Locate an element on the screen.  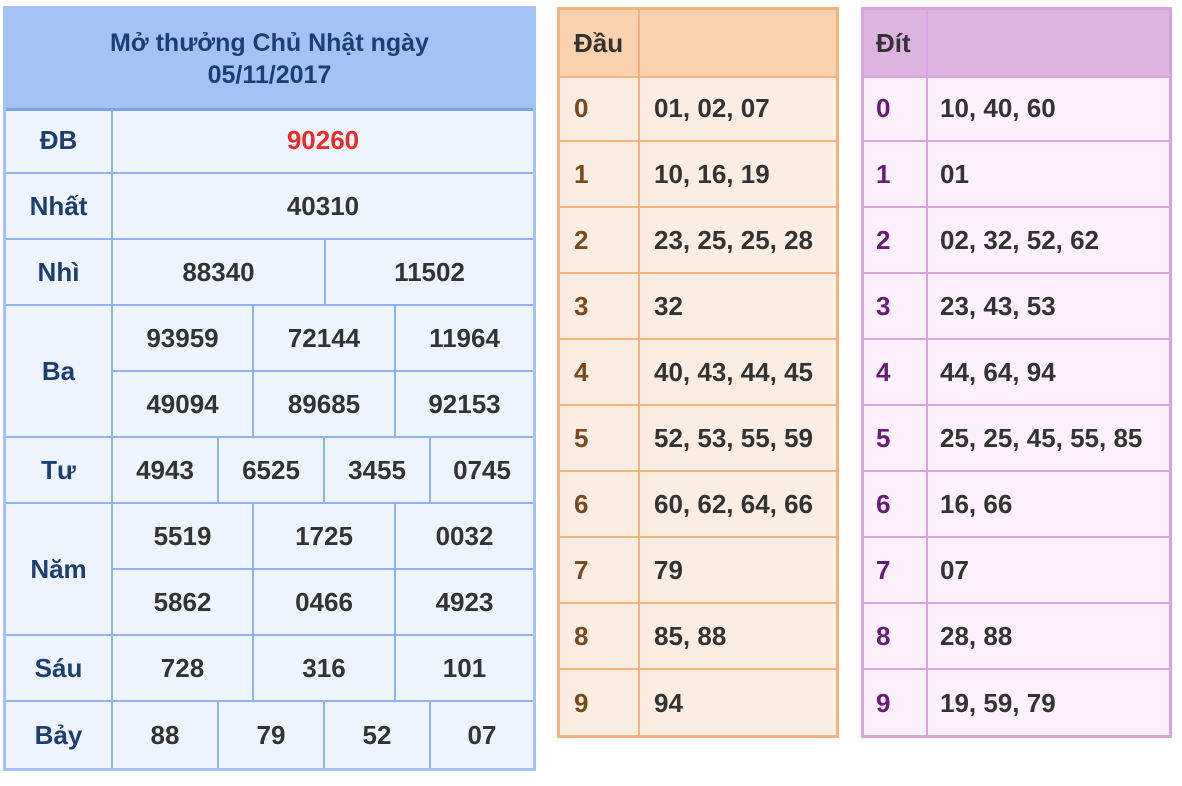
dit-values: 19, 59, 79 is located at coordinates (998, 702).